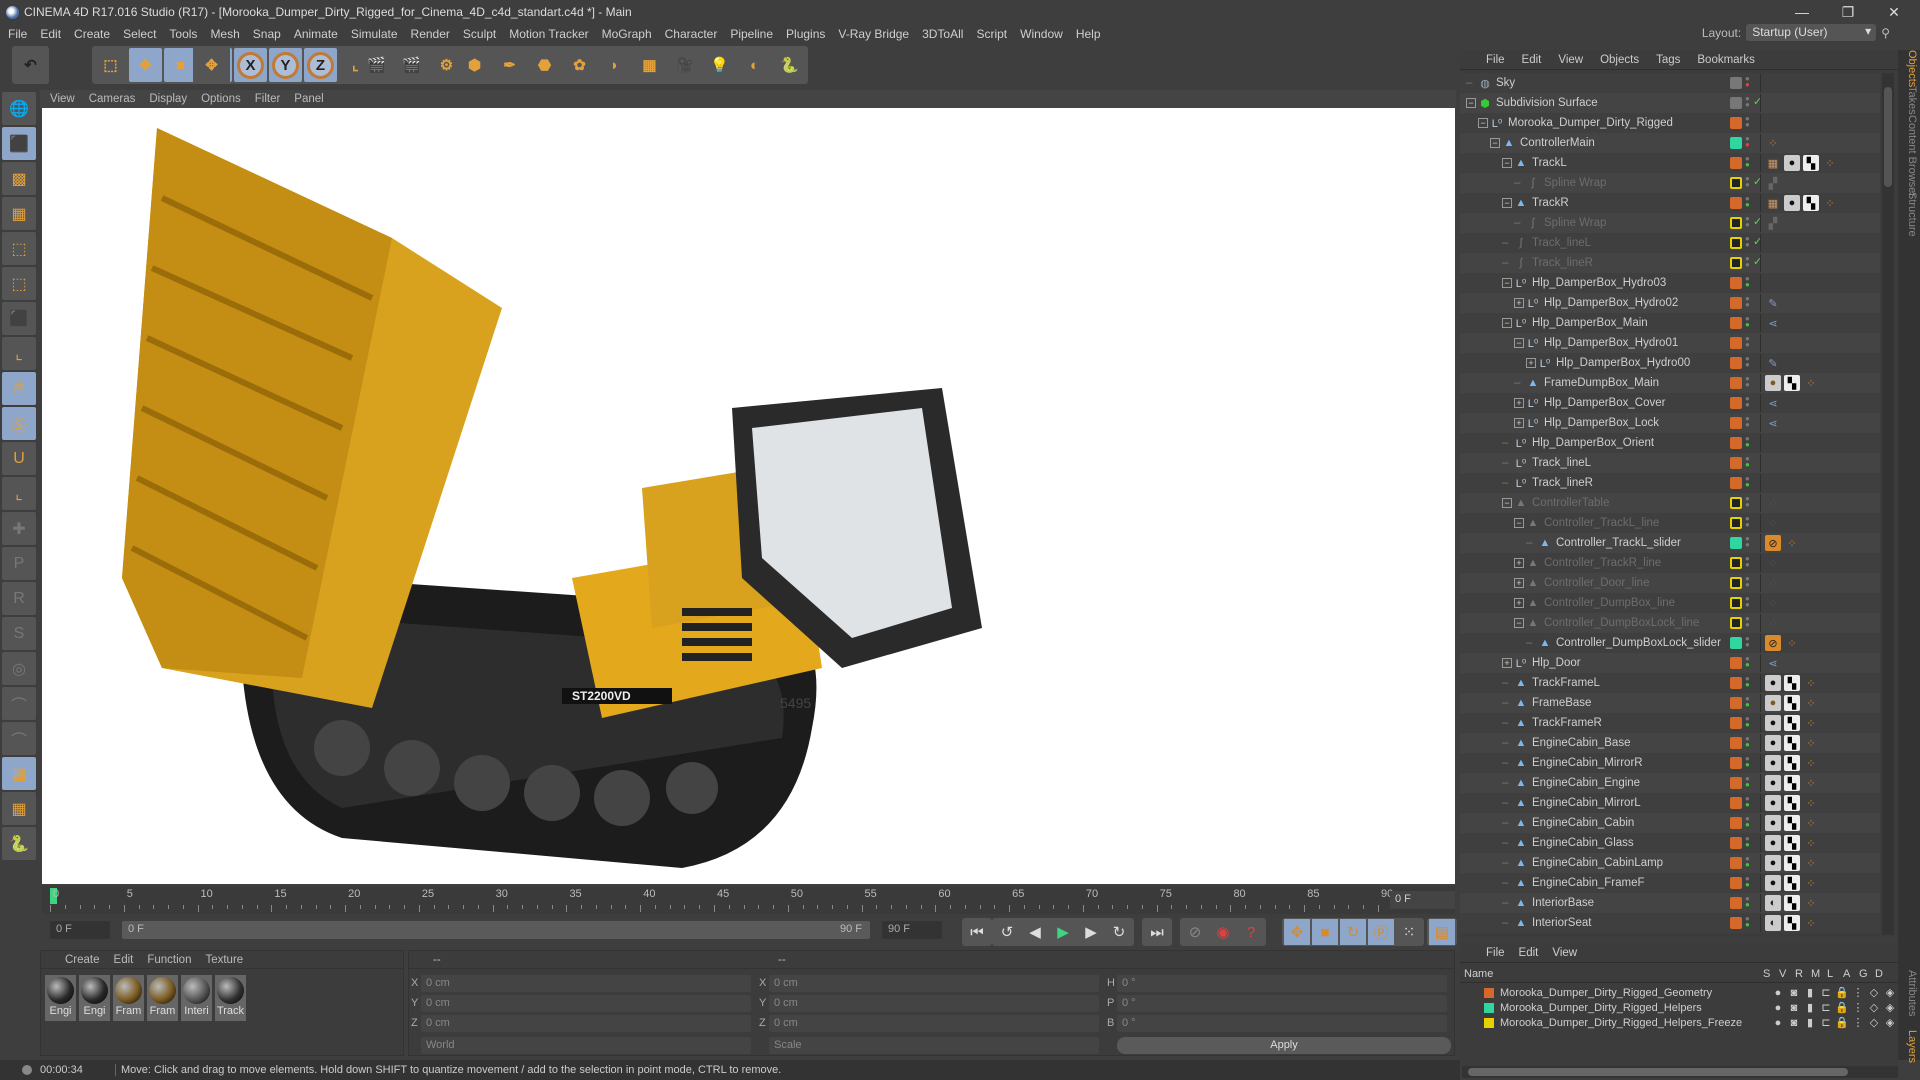 Image resolution: width=1920 pixels, height=1080 pixels. I want to click on y-axis-icon: Y, so click(285, 65).